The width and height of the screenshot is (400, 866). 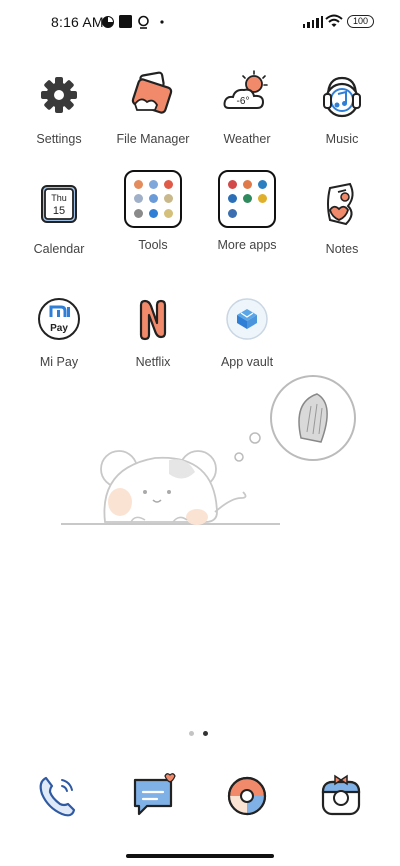 I want to click on music-icon, so click(x=342, y=97).